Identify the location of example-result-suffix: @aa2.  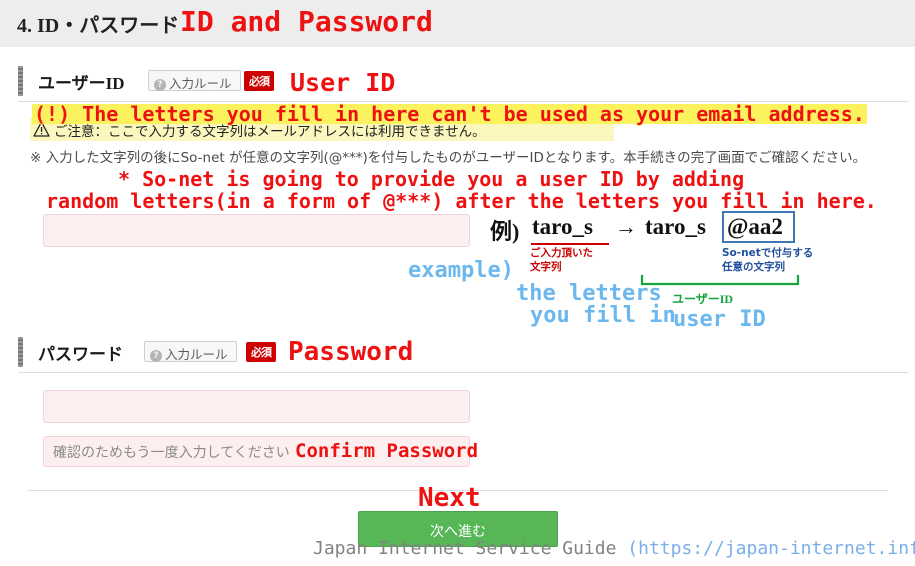
(755, 226).